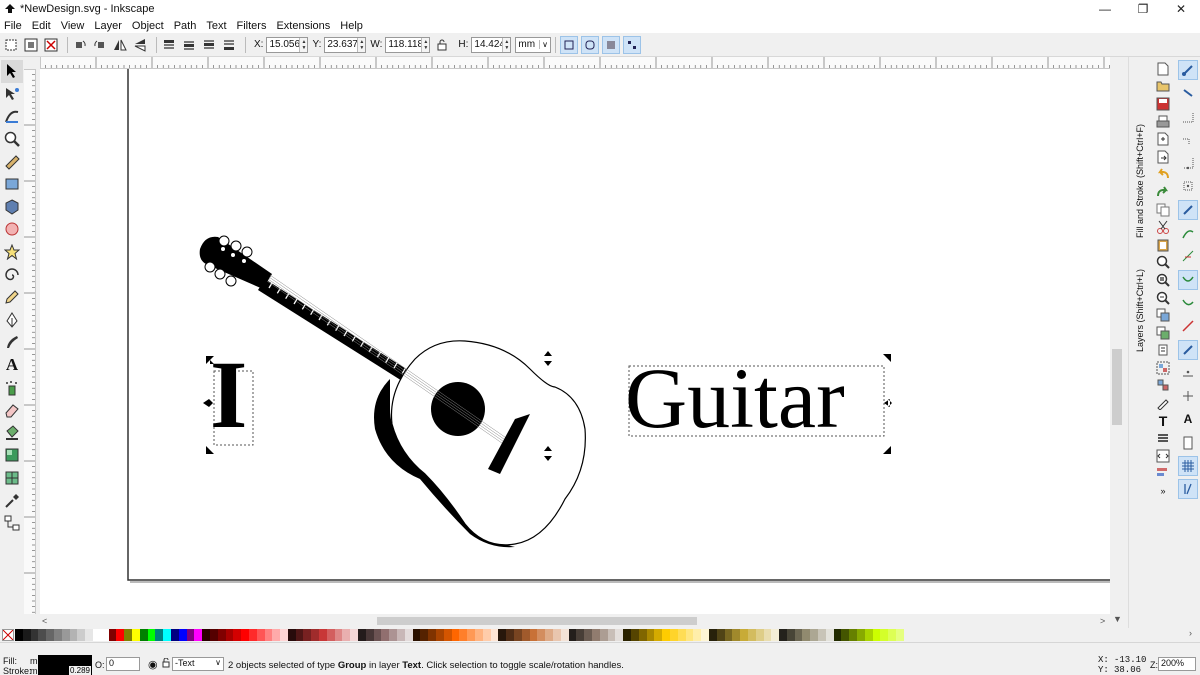 This screenshot has height=675, width=1200. What do you see at coordinates (1163, 386) in the screenshot?
I see `ungroup-icon` at bounding box center [1163, 386].